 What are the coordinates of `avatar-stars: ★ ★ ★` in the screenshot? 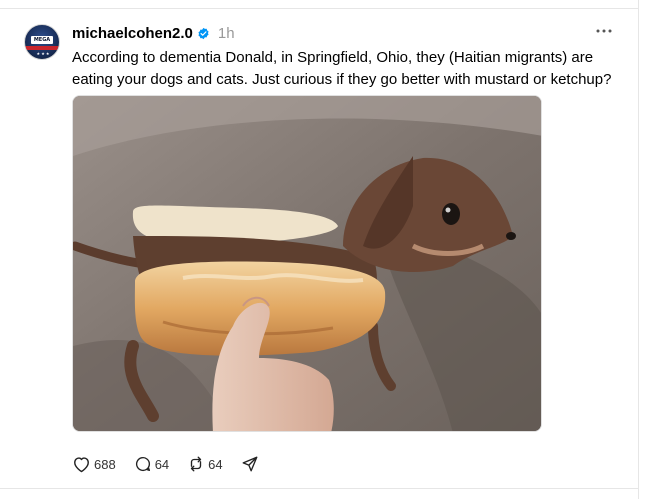 It's located at (43, 53).